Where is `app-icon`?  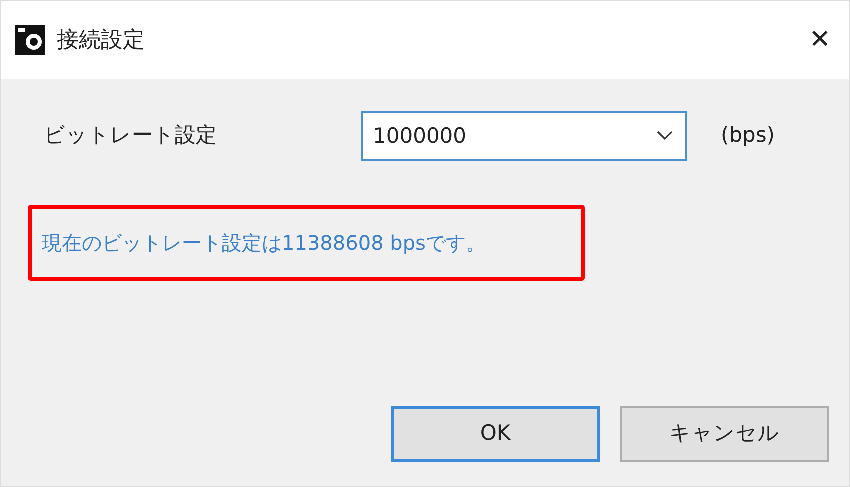 app-icon is located at coordinates (30, 40).